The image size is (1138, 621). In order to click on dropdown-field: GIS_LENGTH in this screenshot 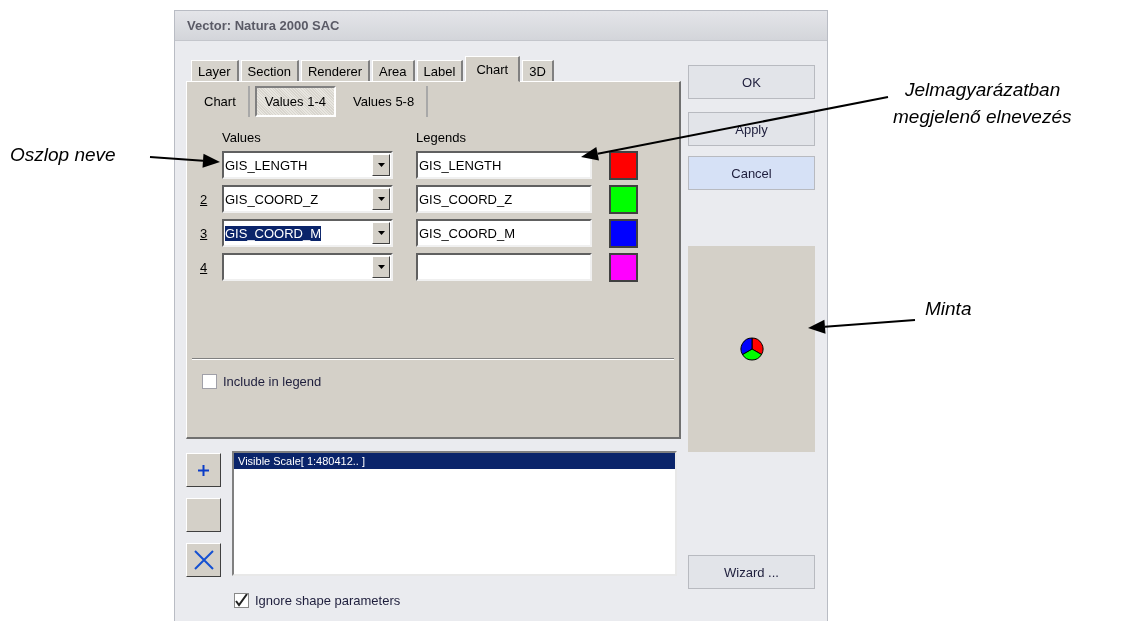, I will do `click(307, 165)`.